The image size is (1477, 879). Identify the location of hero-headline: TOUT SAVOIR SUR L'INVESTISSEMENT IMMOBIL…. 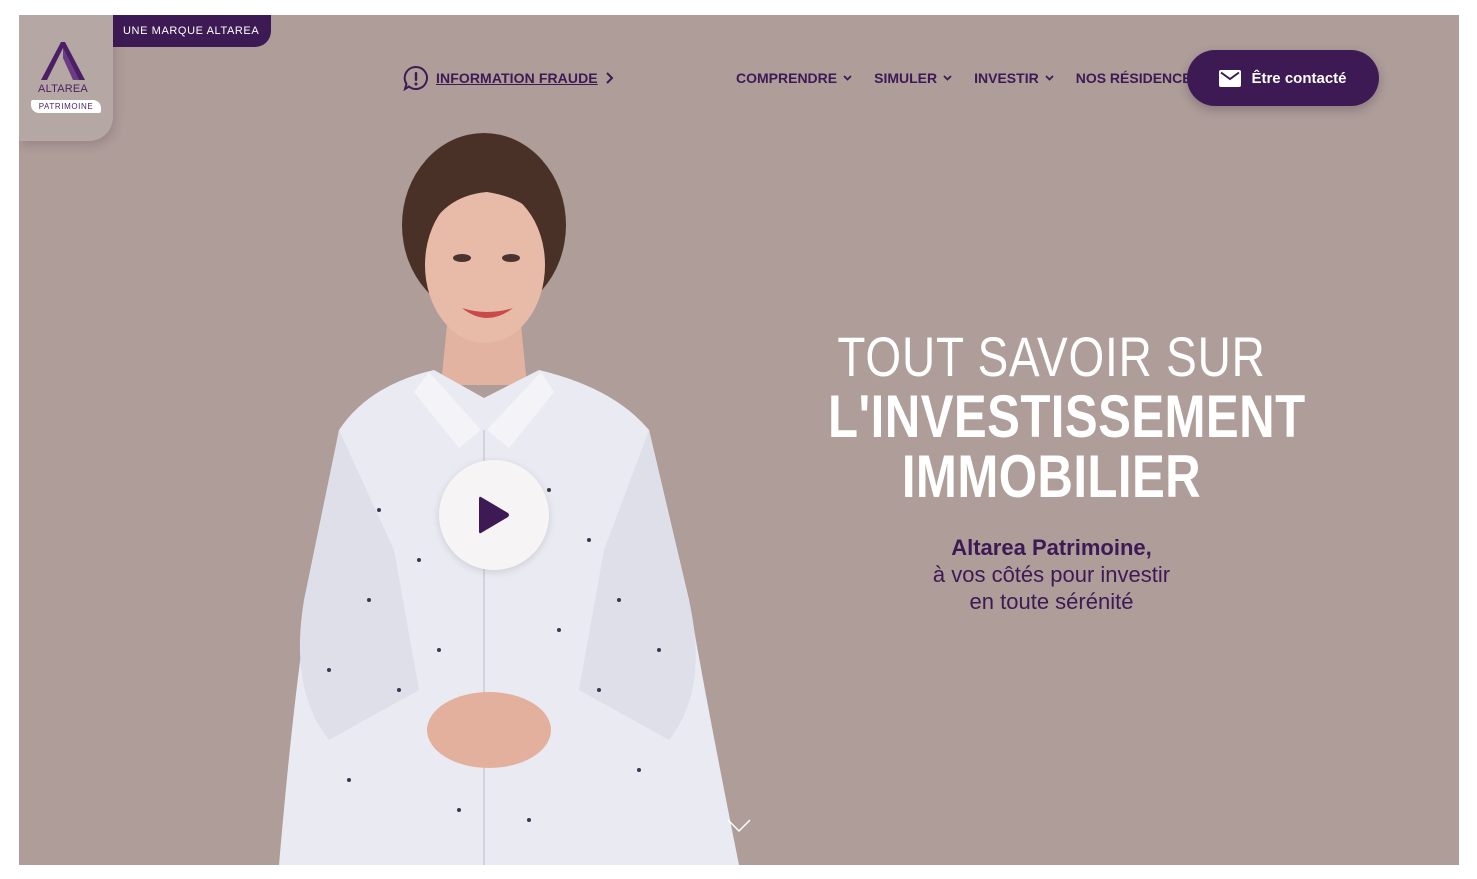
(1051, 417).